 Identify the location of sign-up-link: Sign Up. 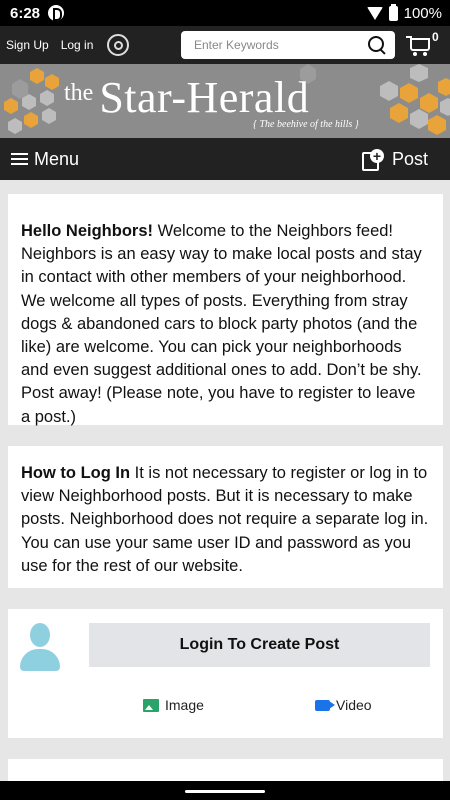
(27, 45).